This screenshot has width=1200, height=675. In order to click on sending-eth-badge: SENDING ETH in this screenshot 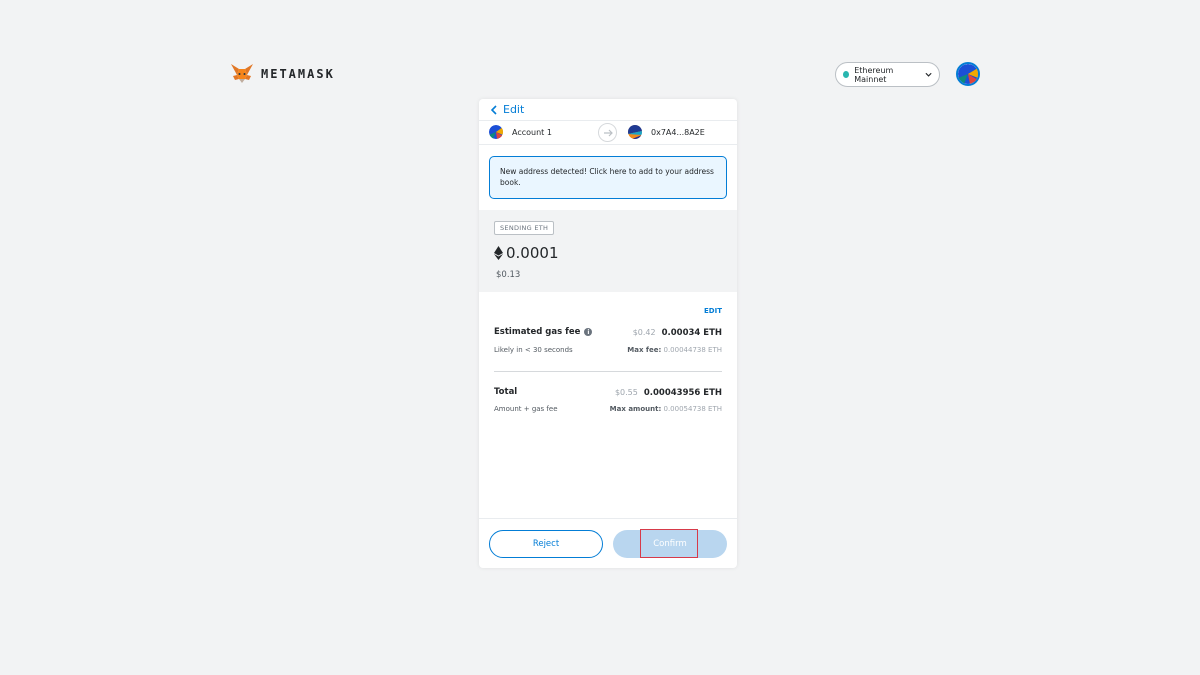, I will do `click(524, 228)`.